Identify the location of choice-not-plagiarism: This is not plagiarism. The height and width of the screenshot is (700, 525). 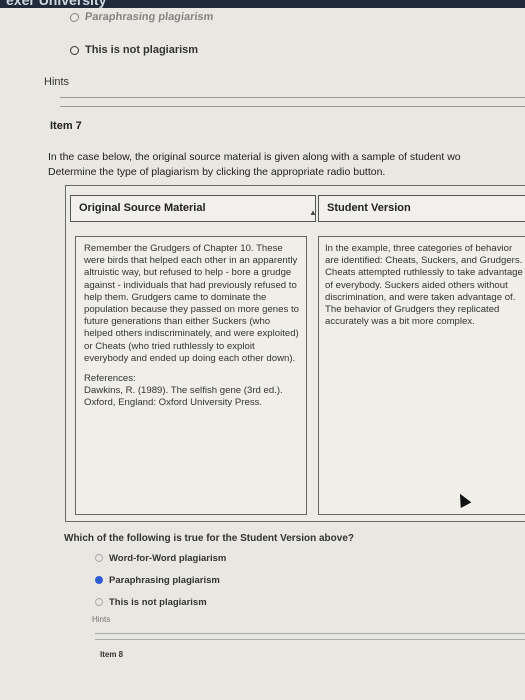
(151, 602).